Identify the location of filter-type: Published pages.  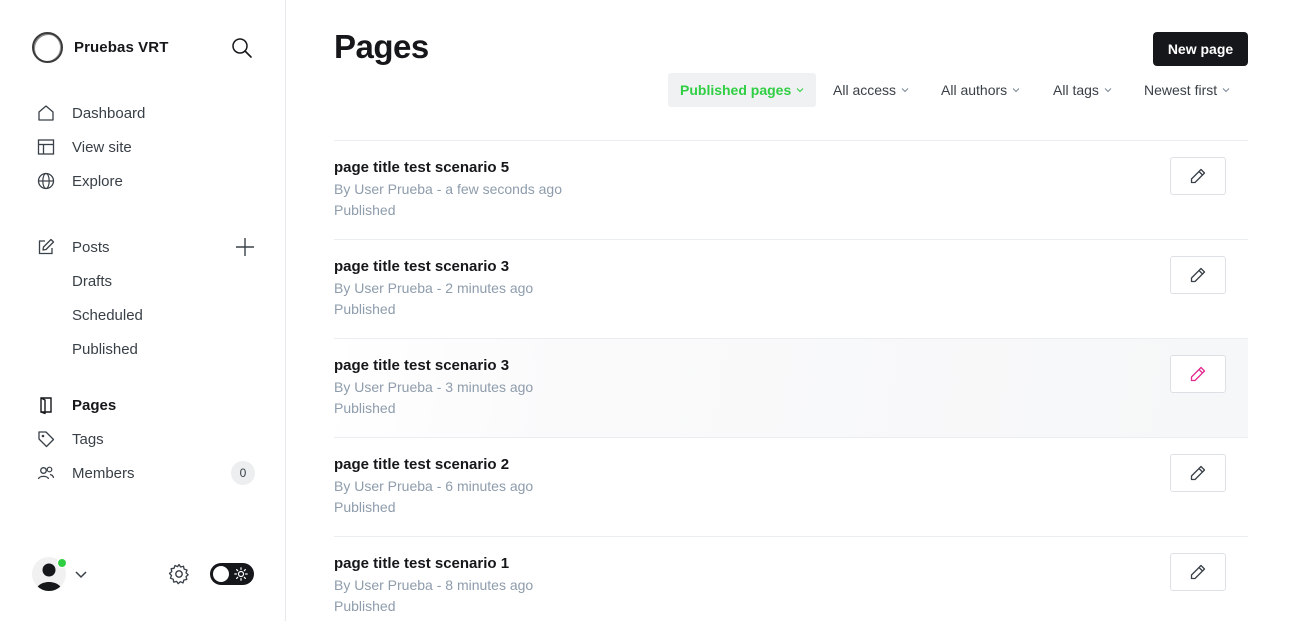
(742, 90).